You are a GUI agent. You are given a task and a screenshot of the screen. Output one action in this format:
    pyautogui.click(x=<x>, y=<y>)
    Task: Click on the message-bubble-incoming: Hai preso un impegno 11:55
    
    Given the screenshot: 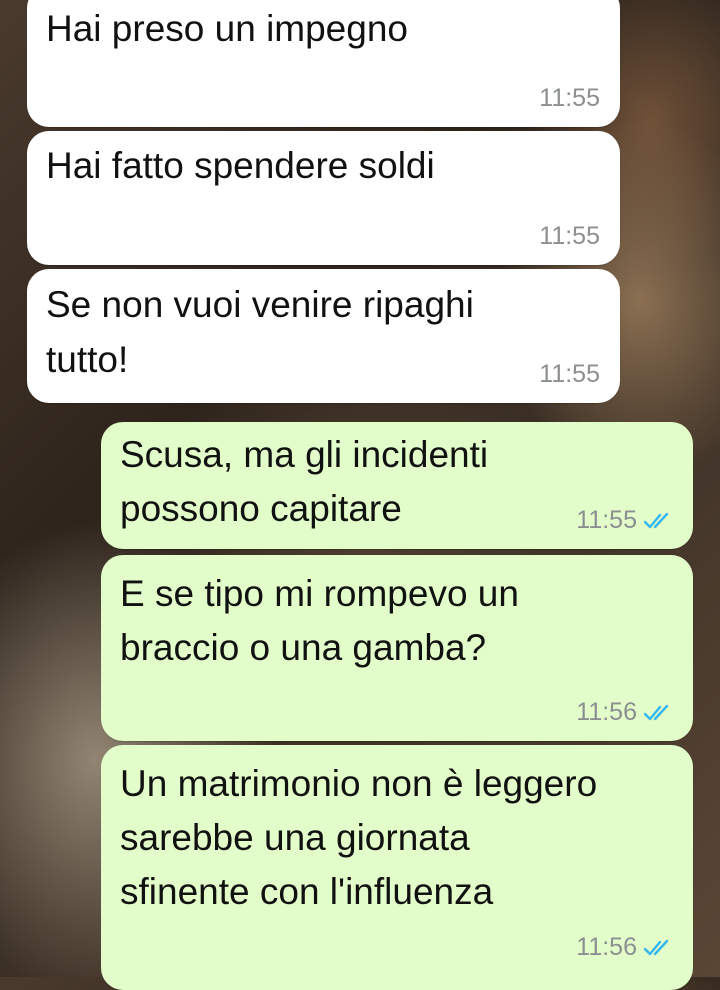 What is the action you would take?
    pyautogui.click(x=323, y=63)
    